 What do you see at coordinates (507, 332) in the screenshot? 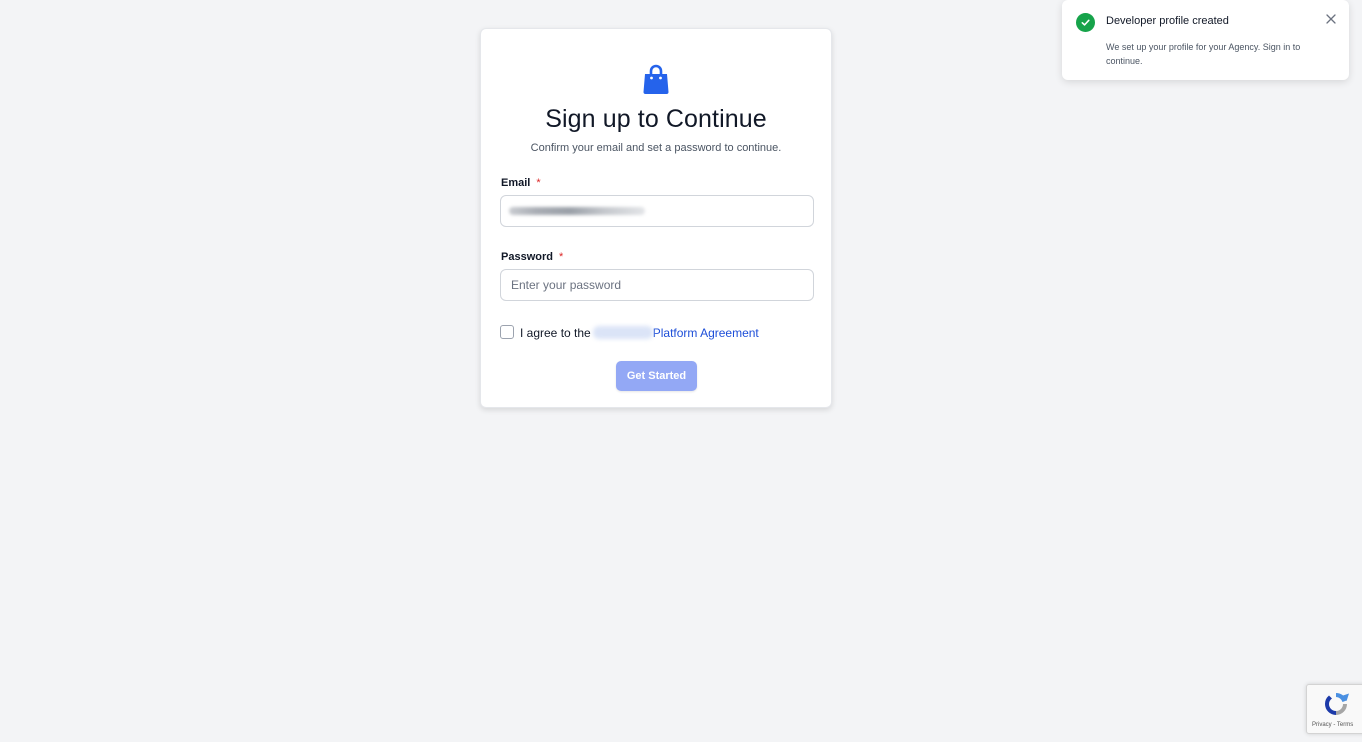
I see `agree-checkbox` at bounding box center [507, 332].